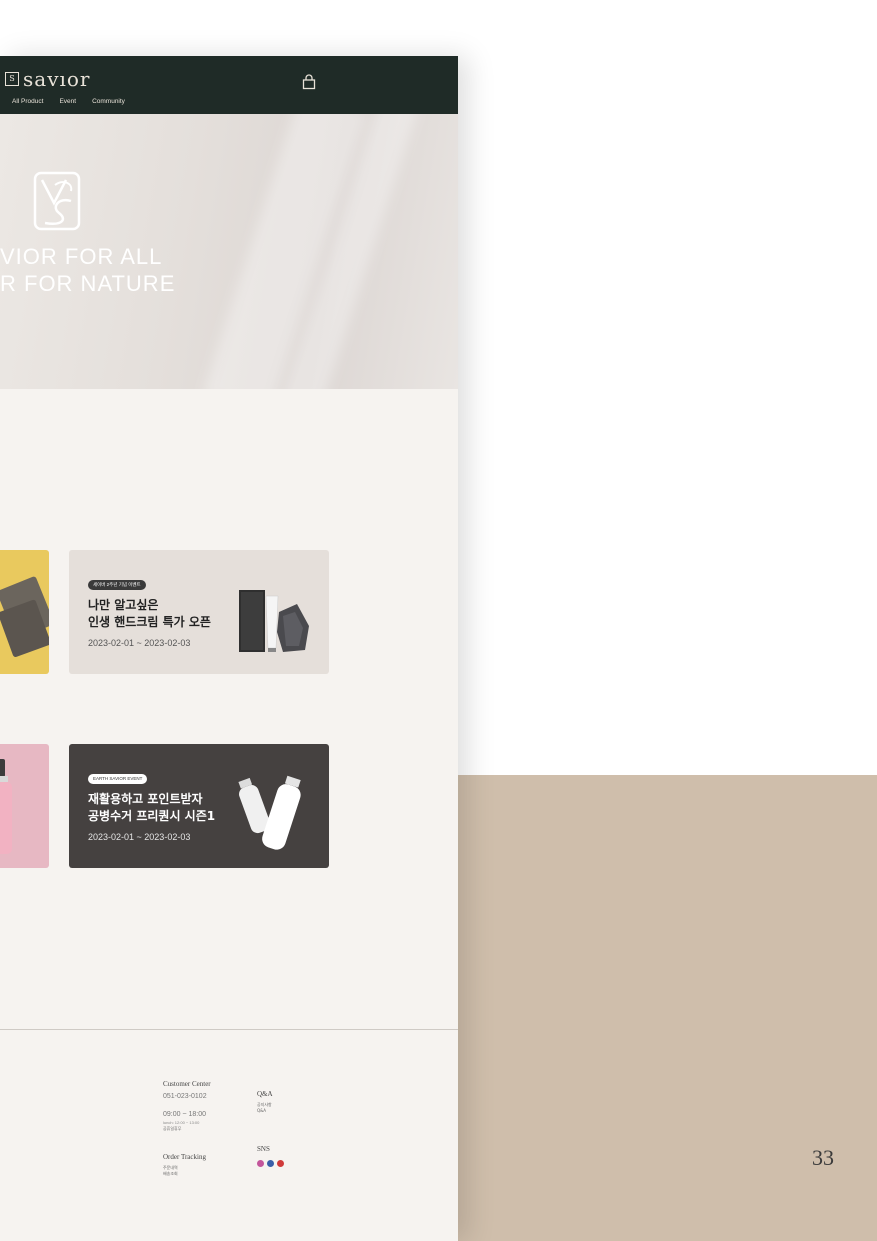  Describe the element at coordinates (261, 1110) in the screenshot. I see `footer-link-qa: Q&A` at that location.